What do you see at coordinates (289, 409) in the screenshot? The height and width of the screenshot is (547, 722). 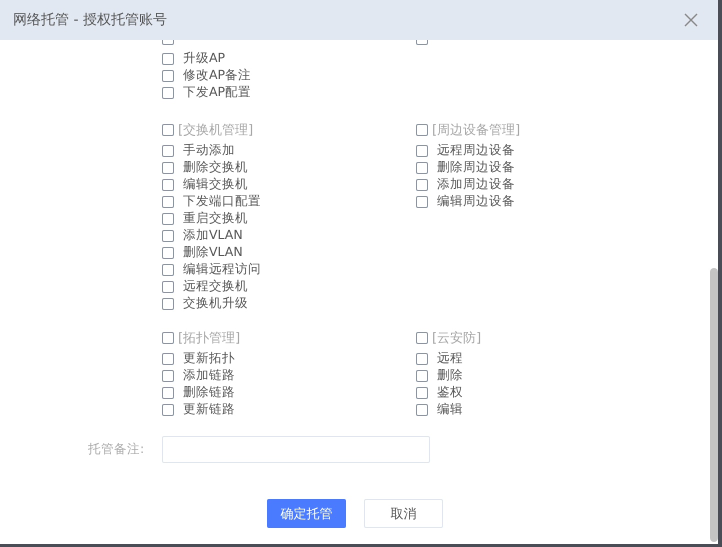 I see `permission-option: 更新链路` at bounding box center [289, 409].